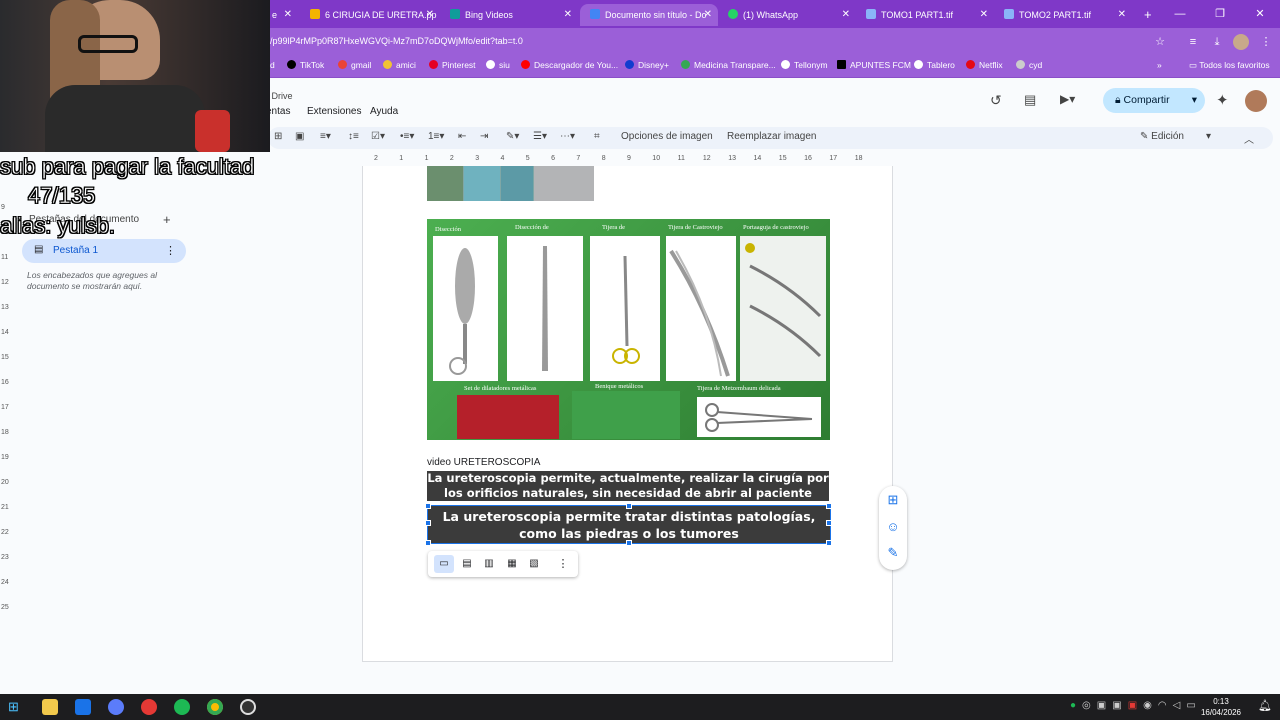  What do you see at coordinates (483, 462) in the screenshot?
I see `document-text: video URETEROSCOPIA` at bounding box center [483, 462].